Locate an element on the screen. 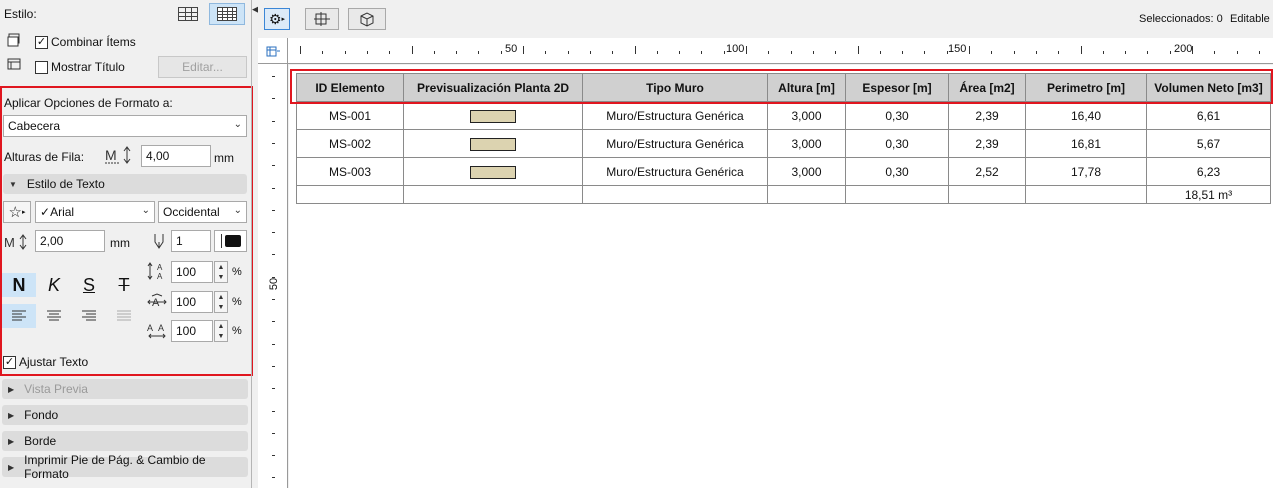  combine-items-checkbox: ✓ is located at coordinates (41, 42).